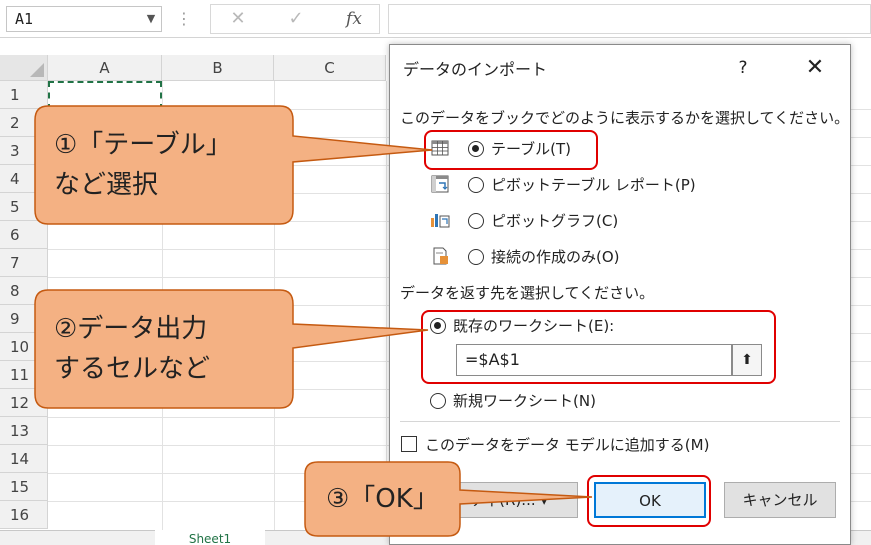 This screenshot has width=871, height=545. I want to click on radio-pivot-table, so click(476, 185).